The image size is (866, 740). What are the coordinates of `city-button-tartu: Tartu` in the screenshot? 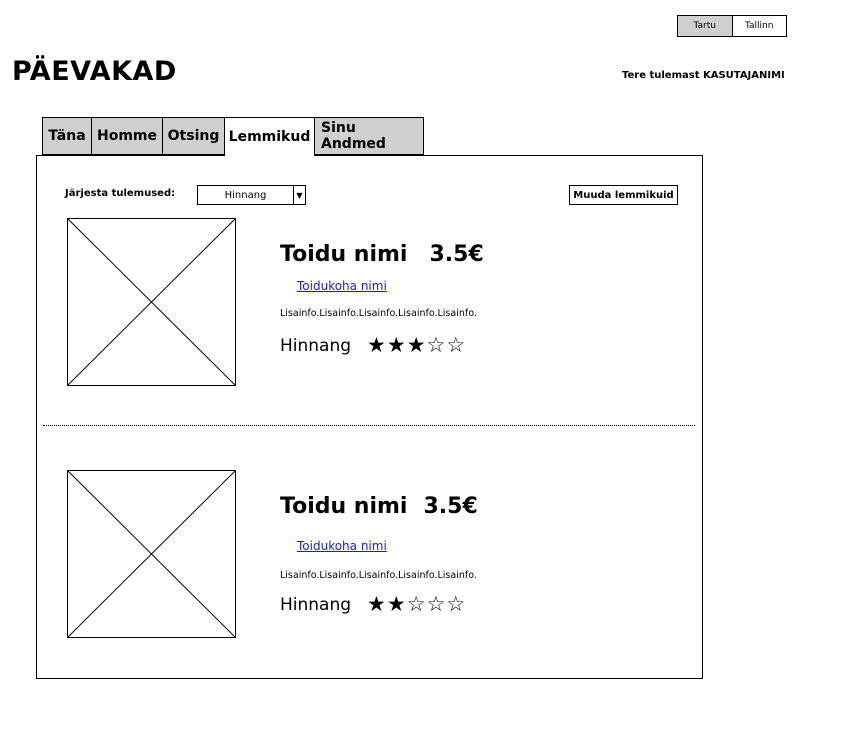 It's located at (705, 26).